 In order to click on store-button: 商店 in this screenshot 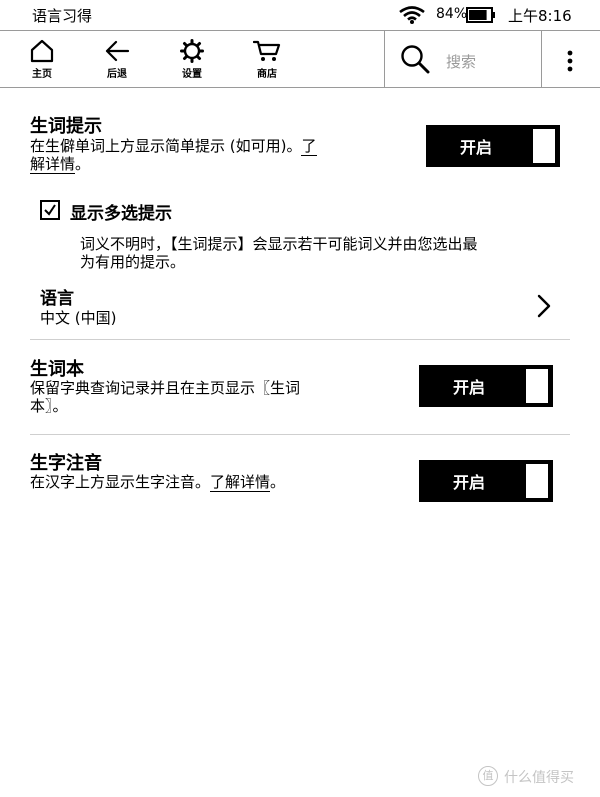, I will do `click(267, 59)`.